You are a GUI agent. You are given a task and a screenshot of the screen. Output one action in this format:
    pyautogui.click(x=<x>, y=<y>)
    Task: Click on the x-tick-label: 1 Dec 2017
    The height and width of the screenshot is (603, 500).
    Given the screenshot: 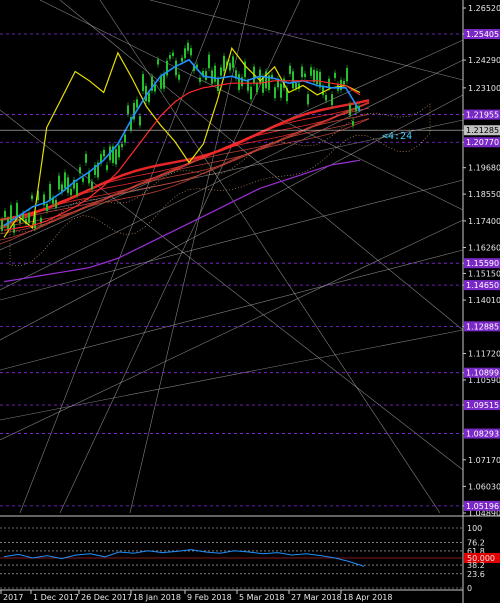 What is the action you would take?
    pyautogui.click(x=56, y=597)
    